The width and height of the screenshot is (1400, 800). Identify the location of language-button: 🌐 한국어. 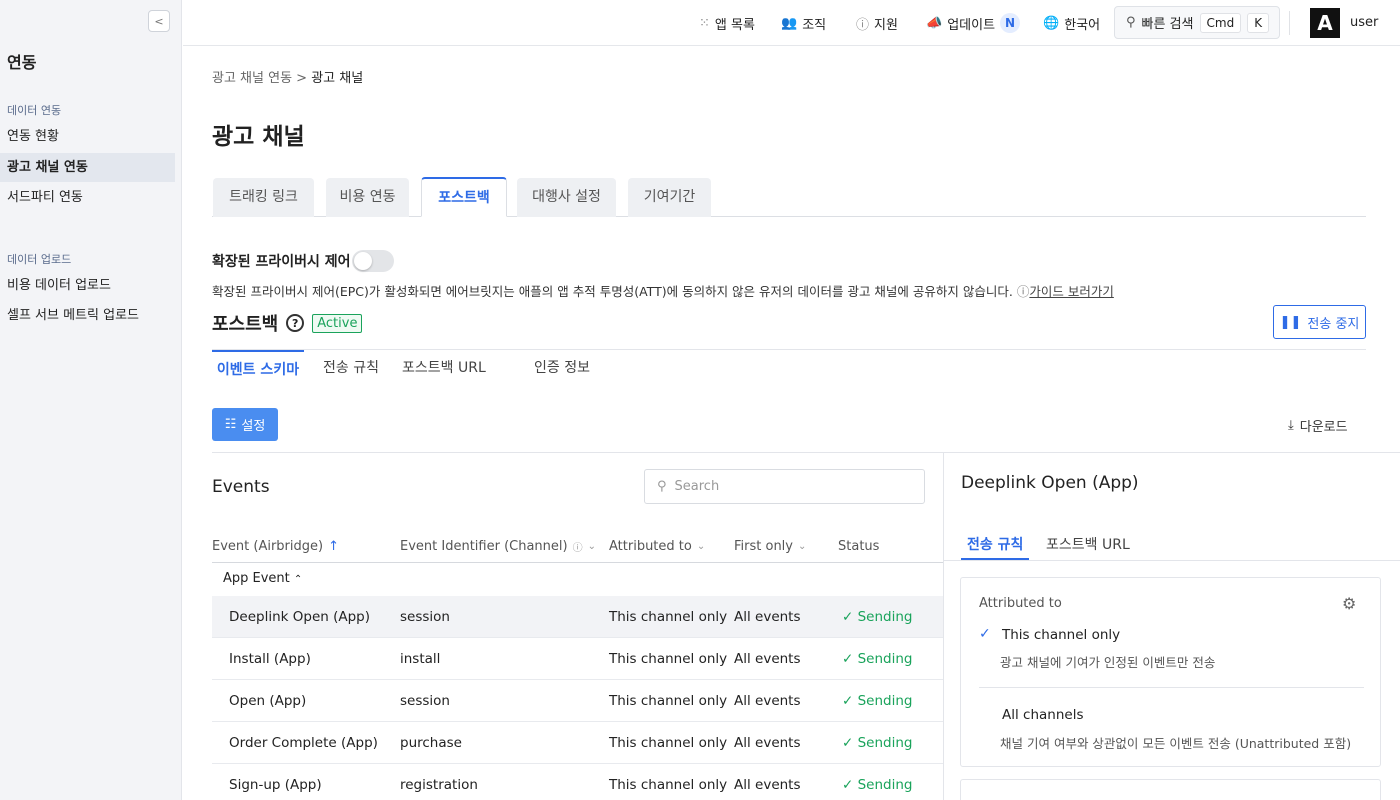
(1071, 23).